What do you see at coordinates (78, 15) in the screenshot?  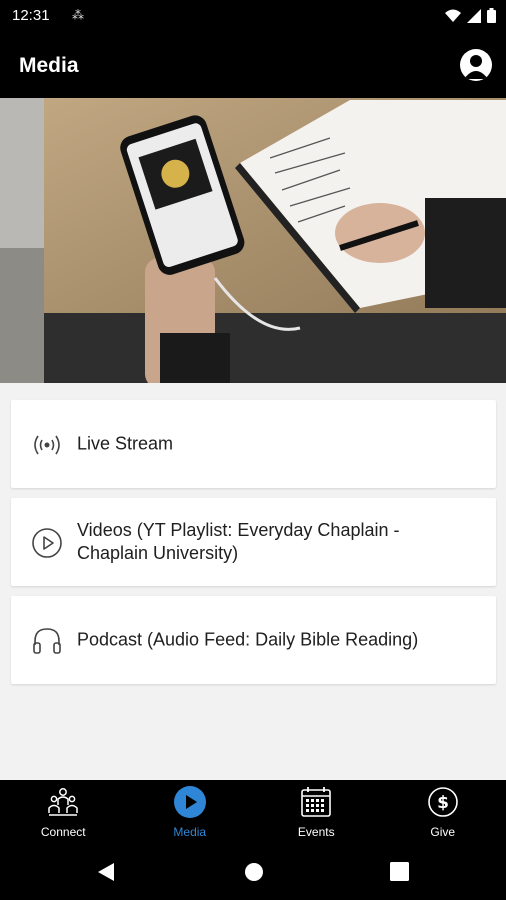 I see `notification-icon: ⁂` at bounding box center [78, 15].